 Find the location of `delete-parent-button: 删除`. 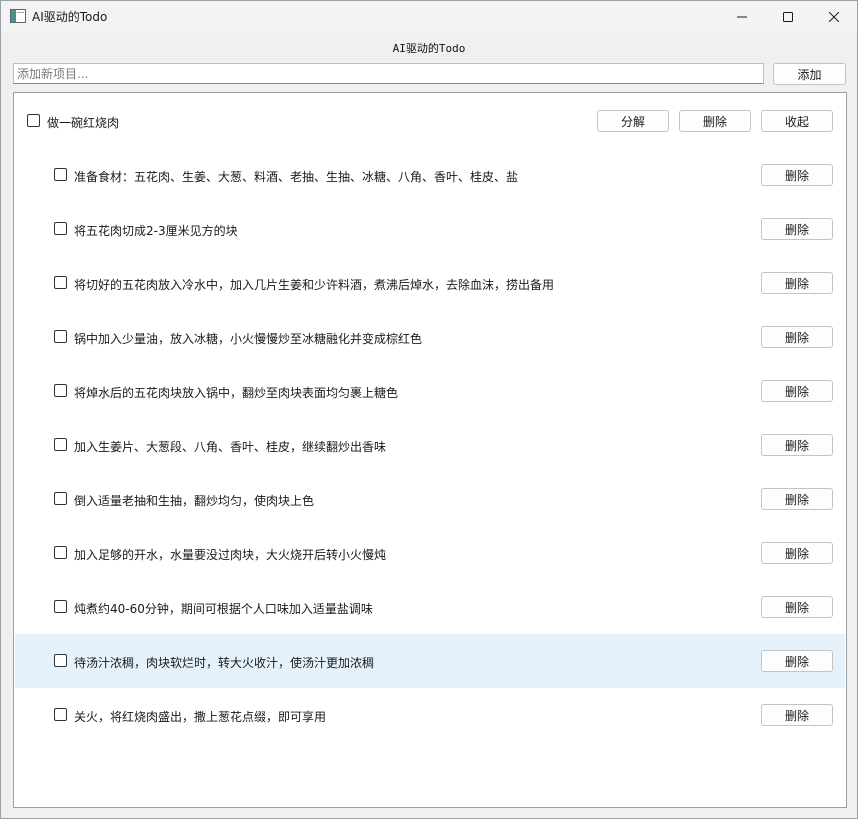

delete-parent-button: 删除 is located at coordinates (715, 121).